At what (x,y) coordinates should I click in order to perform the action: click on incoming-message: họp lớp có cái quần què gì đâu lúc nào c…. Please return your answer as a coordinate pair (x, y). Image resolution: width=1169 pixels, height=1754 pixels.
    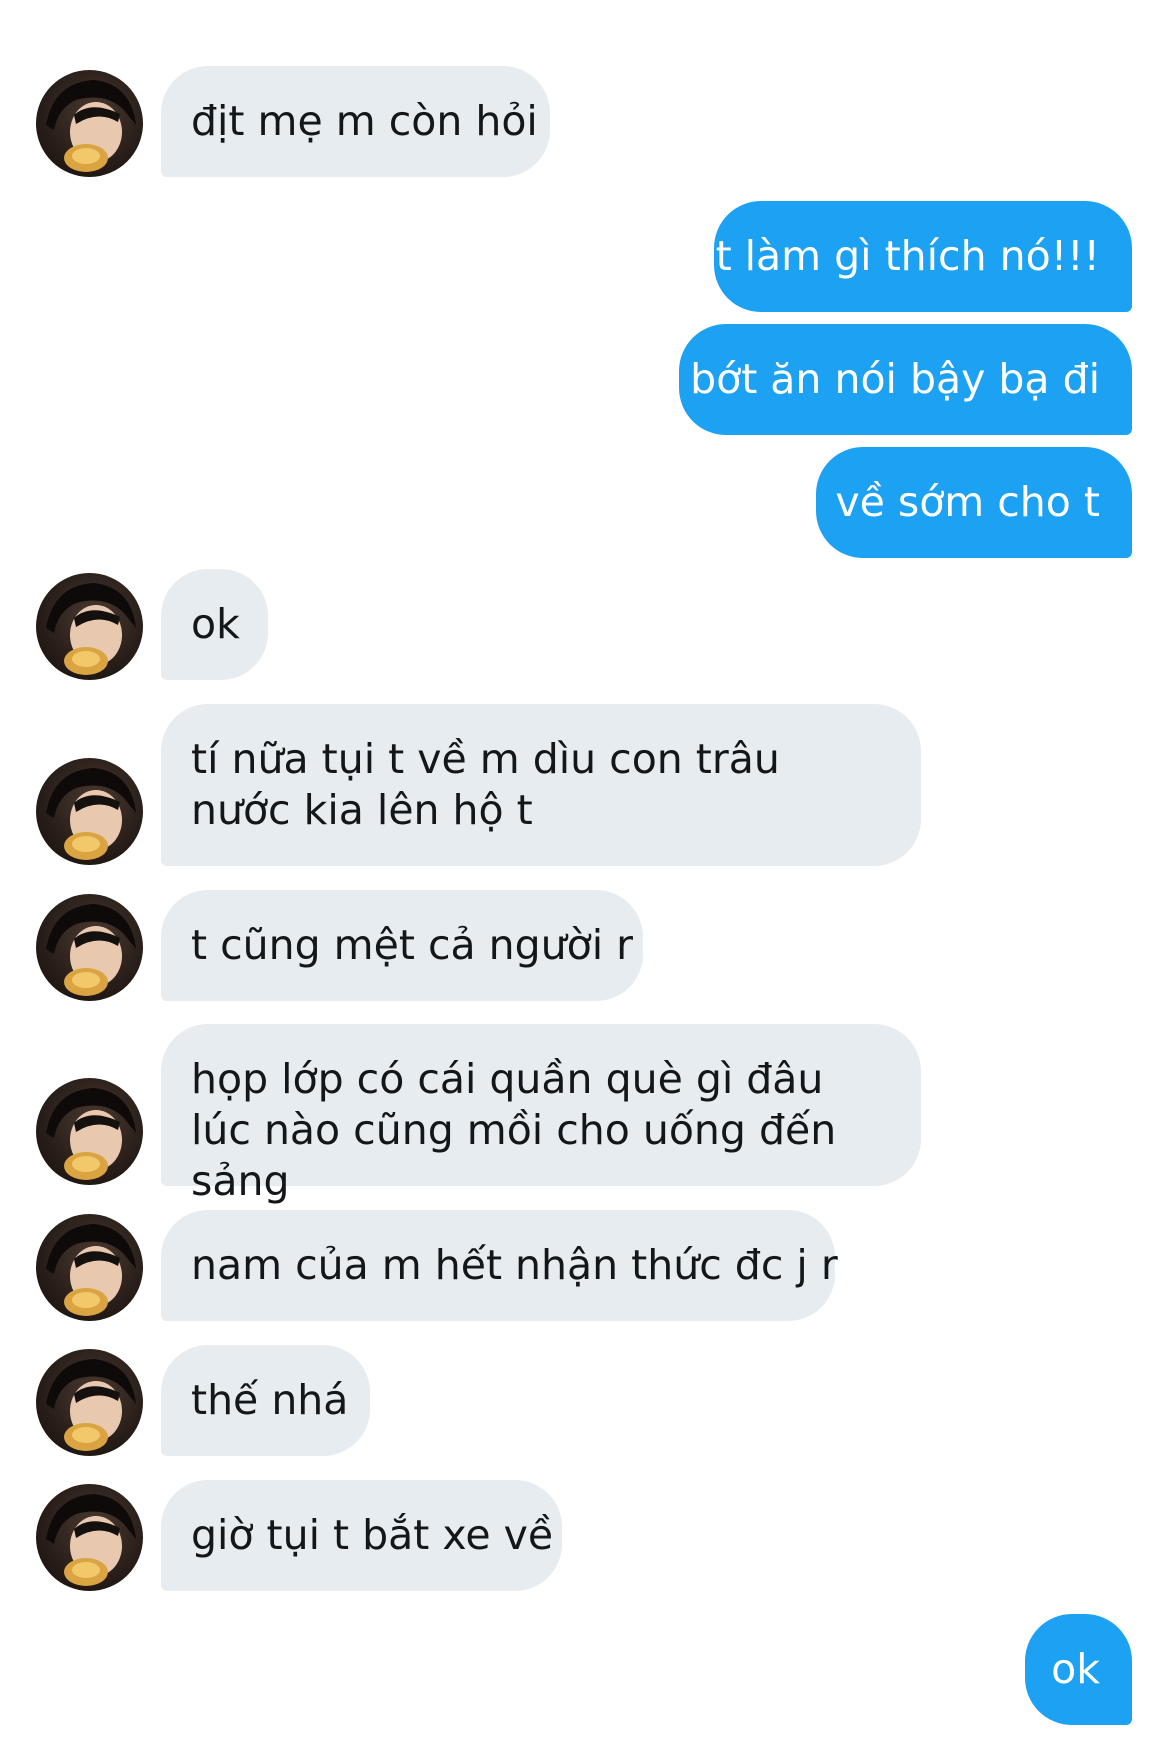
    Looking at the image, I should click on (541, 1114).